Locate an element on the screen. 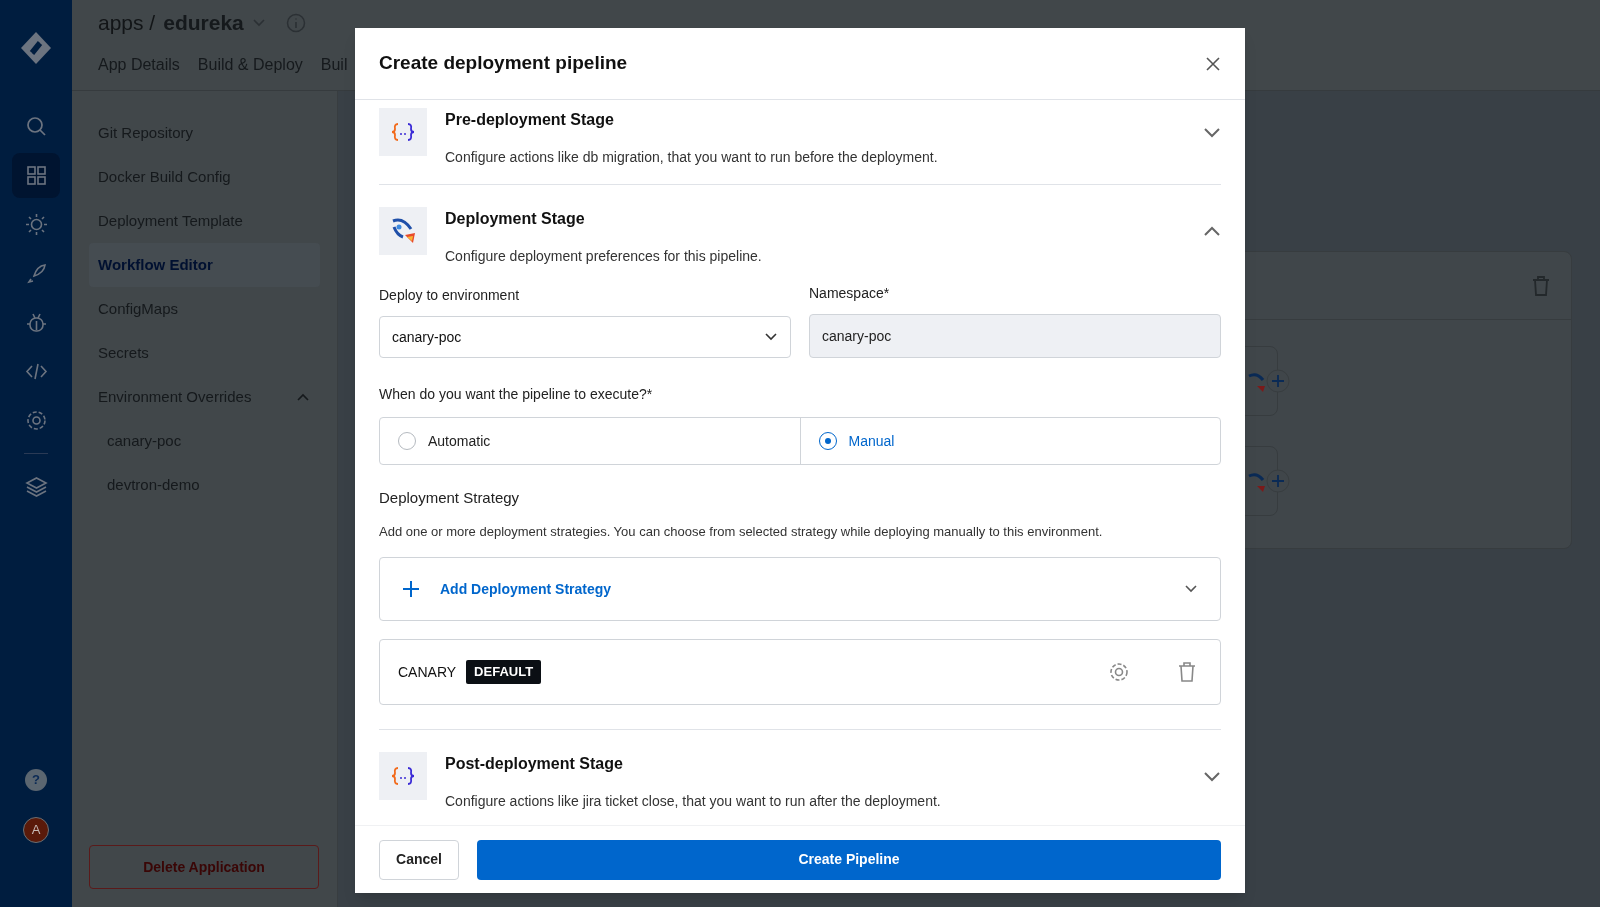  field-label: Namespace* is located at coordinates (850, 293).